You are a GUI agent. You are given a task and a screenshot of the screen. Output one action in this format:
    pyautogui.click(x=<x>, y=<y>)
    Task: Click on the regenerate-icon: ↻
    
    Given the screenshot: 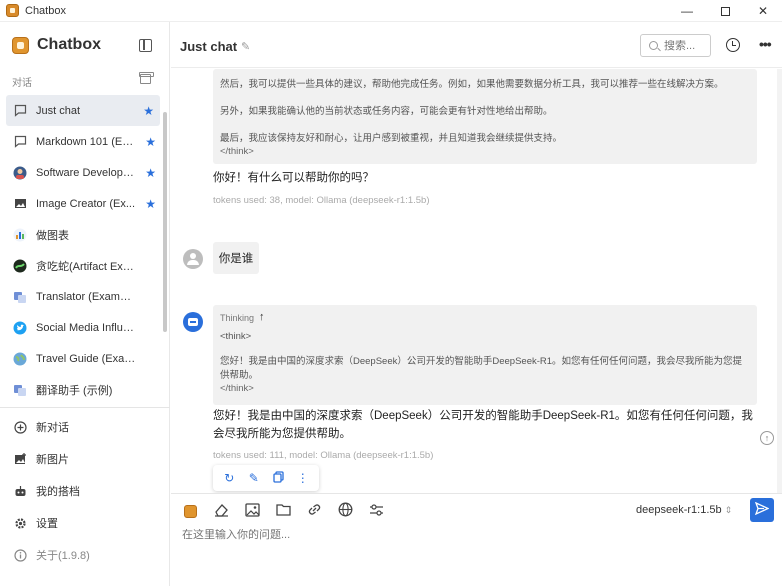 What is the action you would take?
    pyautogui.click(x=229, y=478)
    